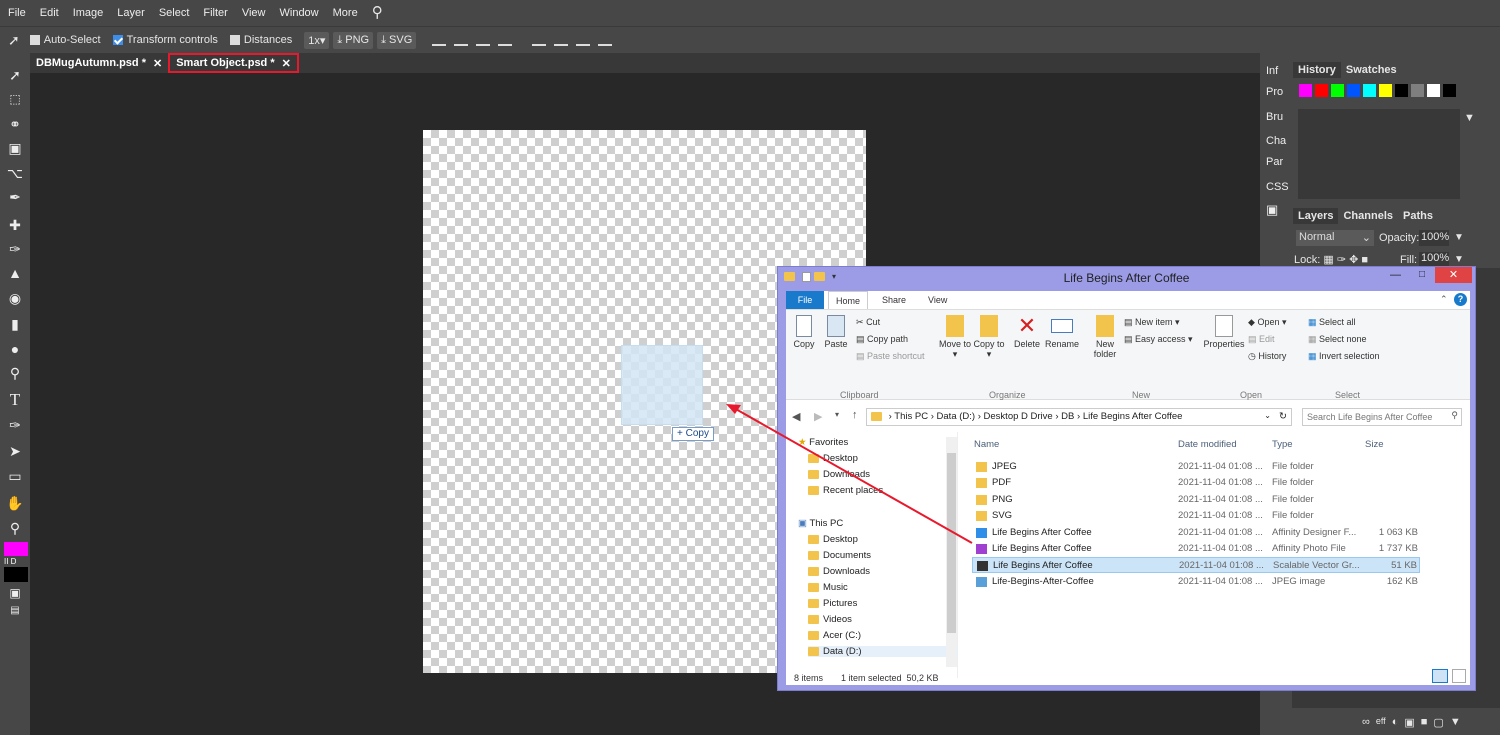 This screenshot has width=1500, height=735. Describe the element at coordinates (1395, 275) in the screenshot. I see `minimize-button: —` at that location.